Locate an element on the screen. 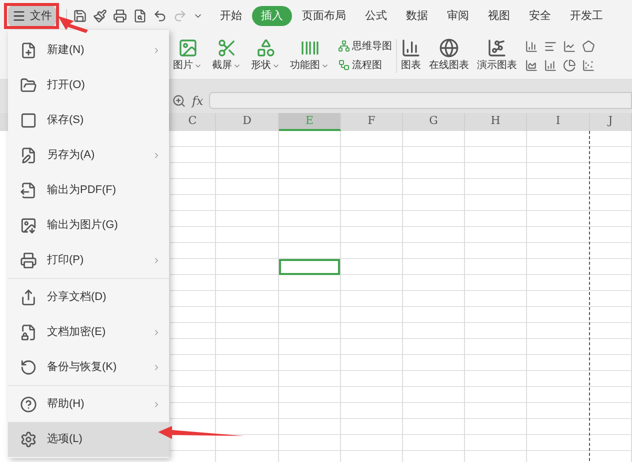 The height and width of the screenshot is (462, 632). ribbon-tab: 开发工 is located at coordinates (586, 16).